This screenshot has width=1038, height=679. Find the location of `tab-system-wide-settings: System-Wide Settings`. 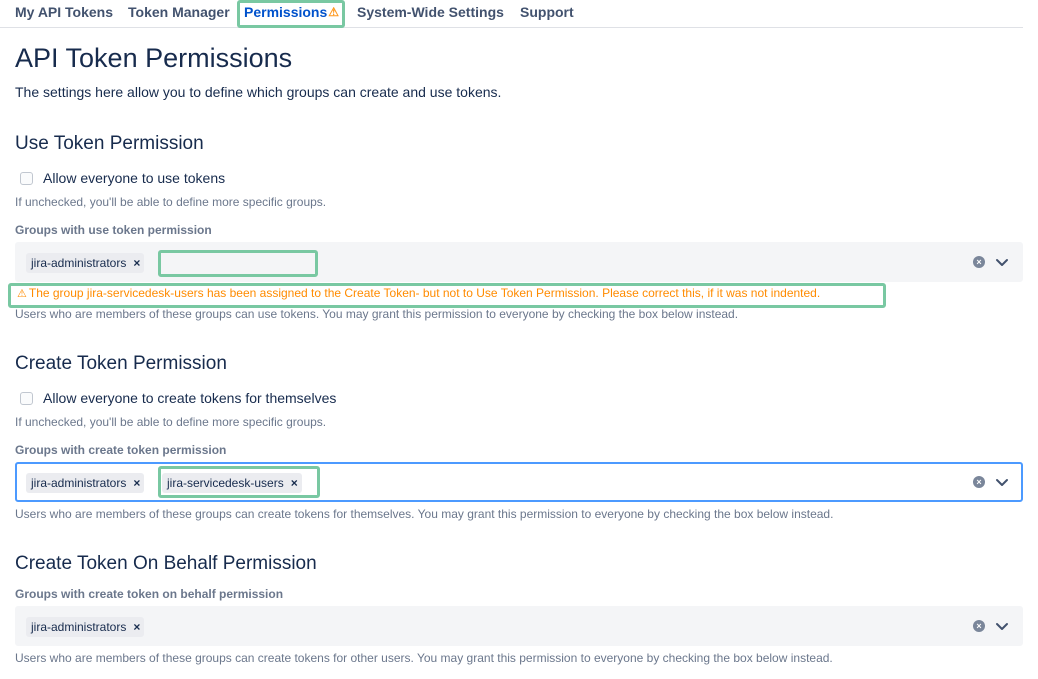

tab-system-wide-settings: System-Wide Settings is located at coordinates (430, 12).